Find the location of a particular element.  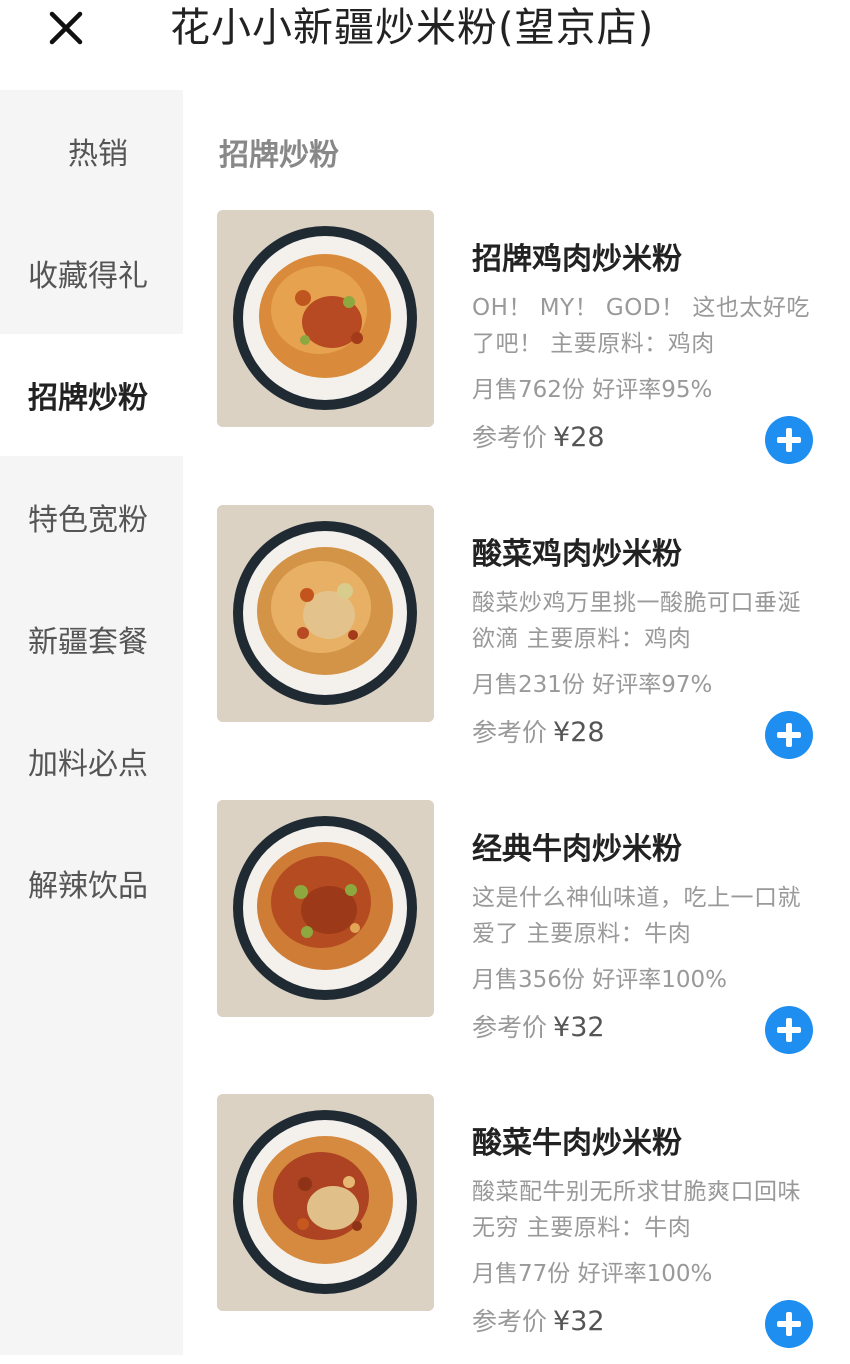

close-icon is located at coordinates (66, 28).